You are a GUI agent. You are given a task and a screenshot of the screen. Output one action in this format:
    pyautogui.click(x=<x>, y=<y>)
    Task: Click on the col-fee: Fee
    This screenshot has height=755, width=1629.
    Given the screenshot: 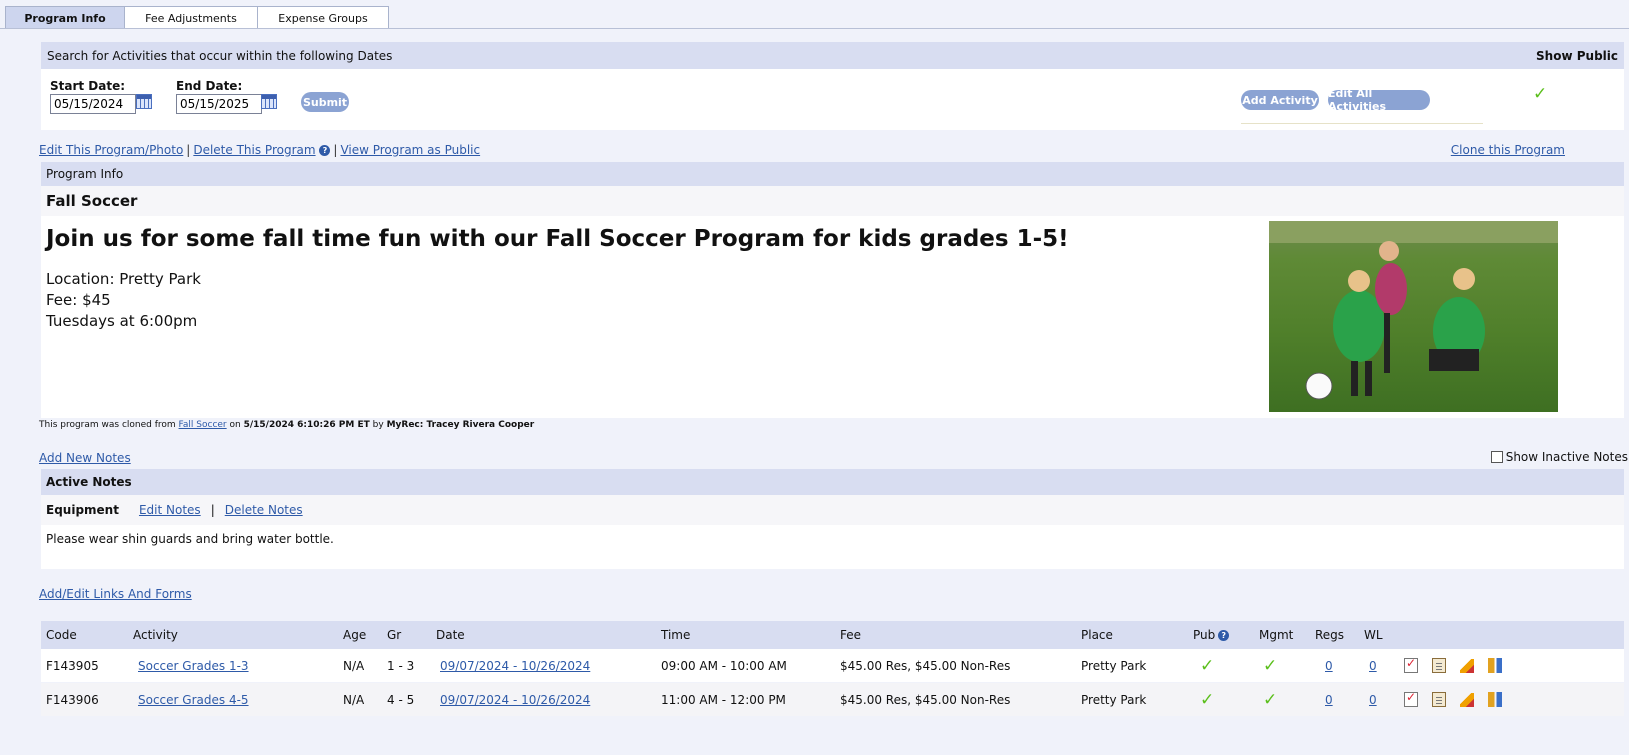 What is the action you would take?
    pyautogui.click(x=851, y=635)
    